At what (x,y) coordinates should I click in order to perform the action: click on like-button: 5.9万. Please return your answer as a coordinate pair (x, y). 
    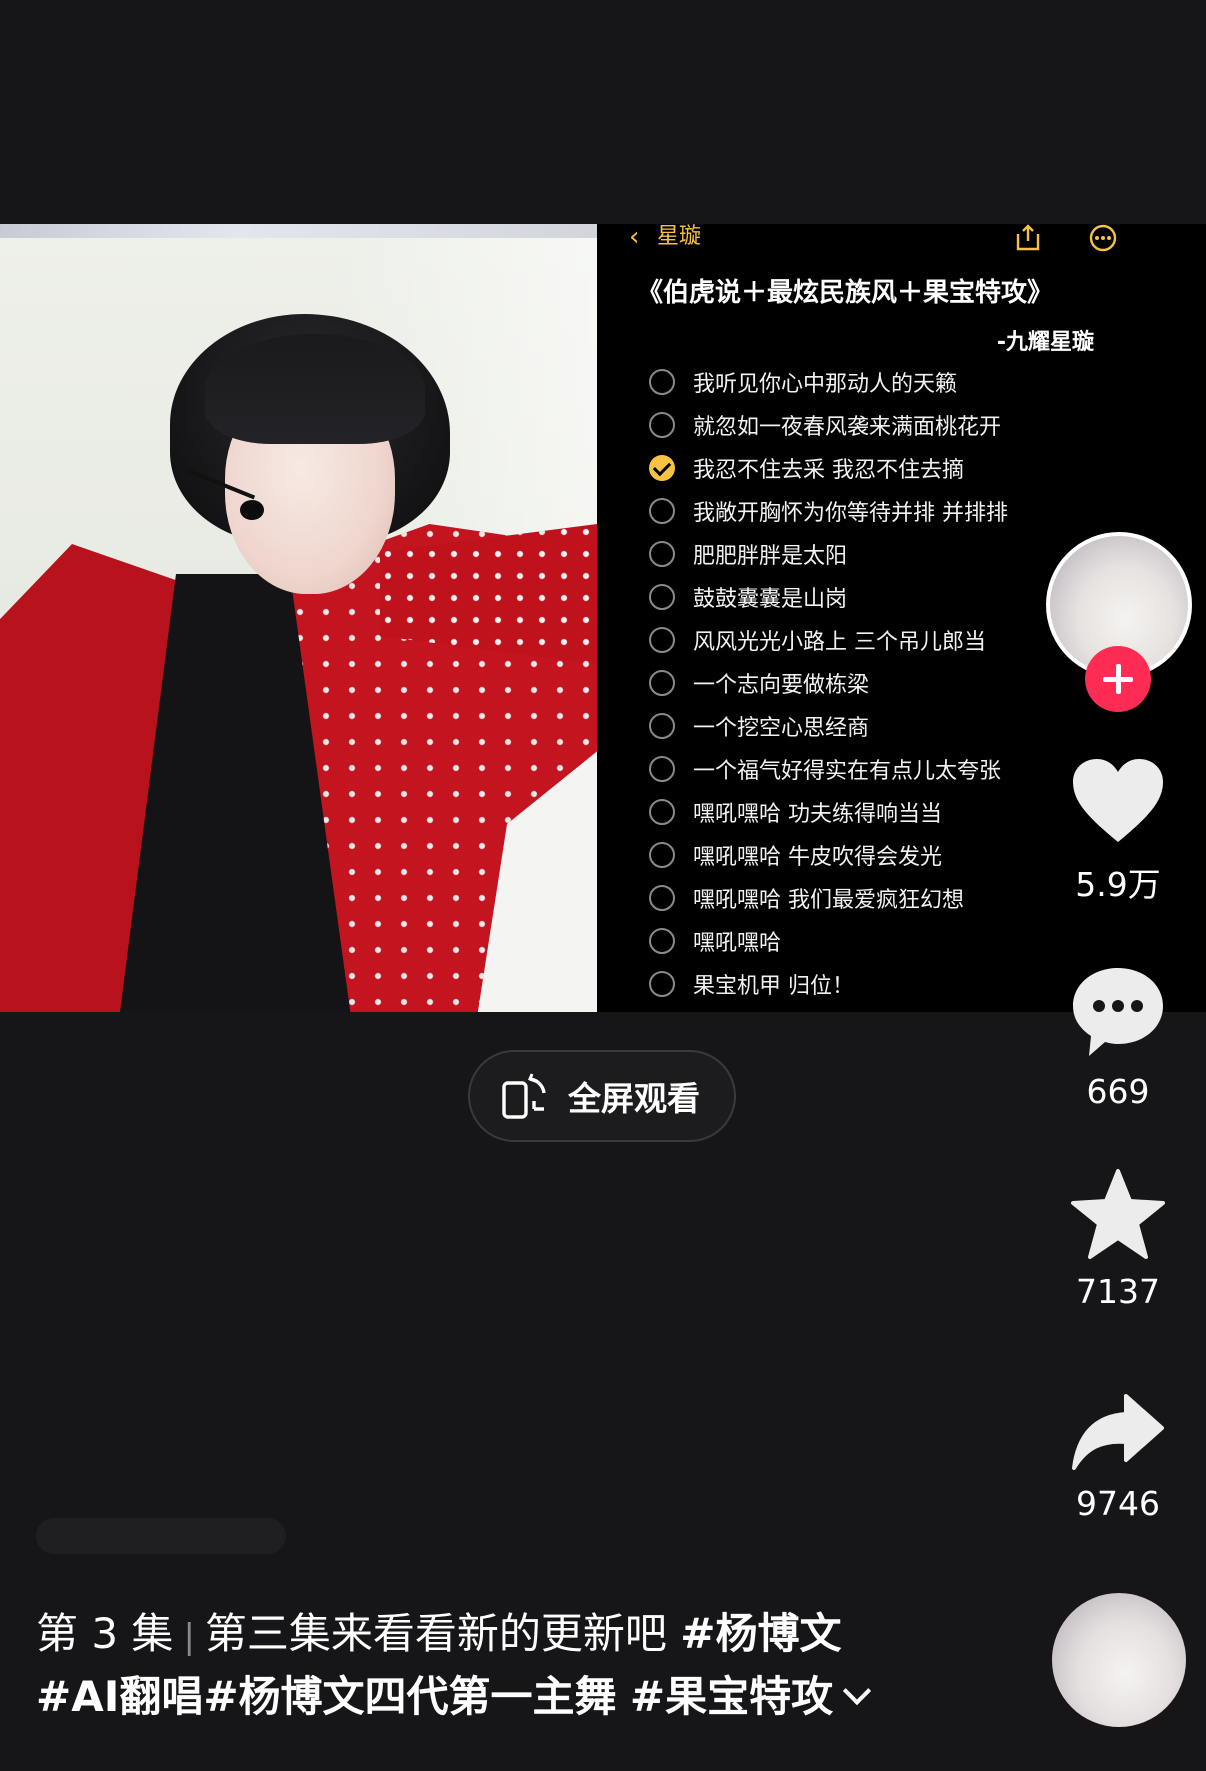
    Looking at the image, I should click on (1118, 831).